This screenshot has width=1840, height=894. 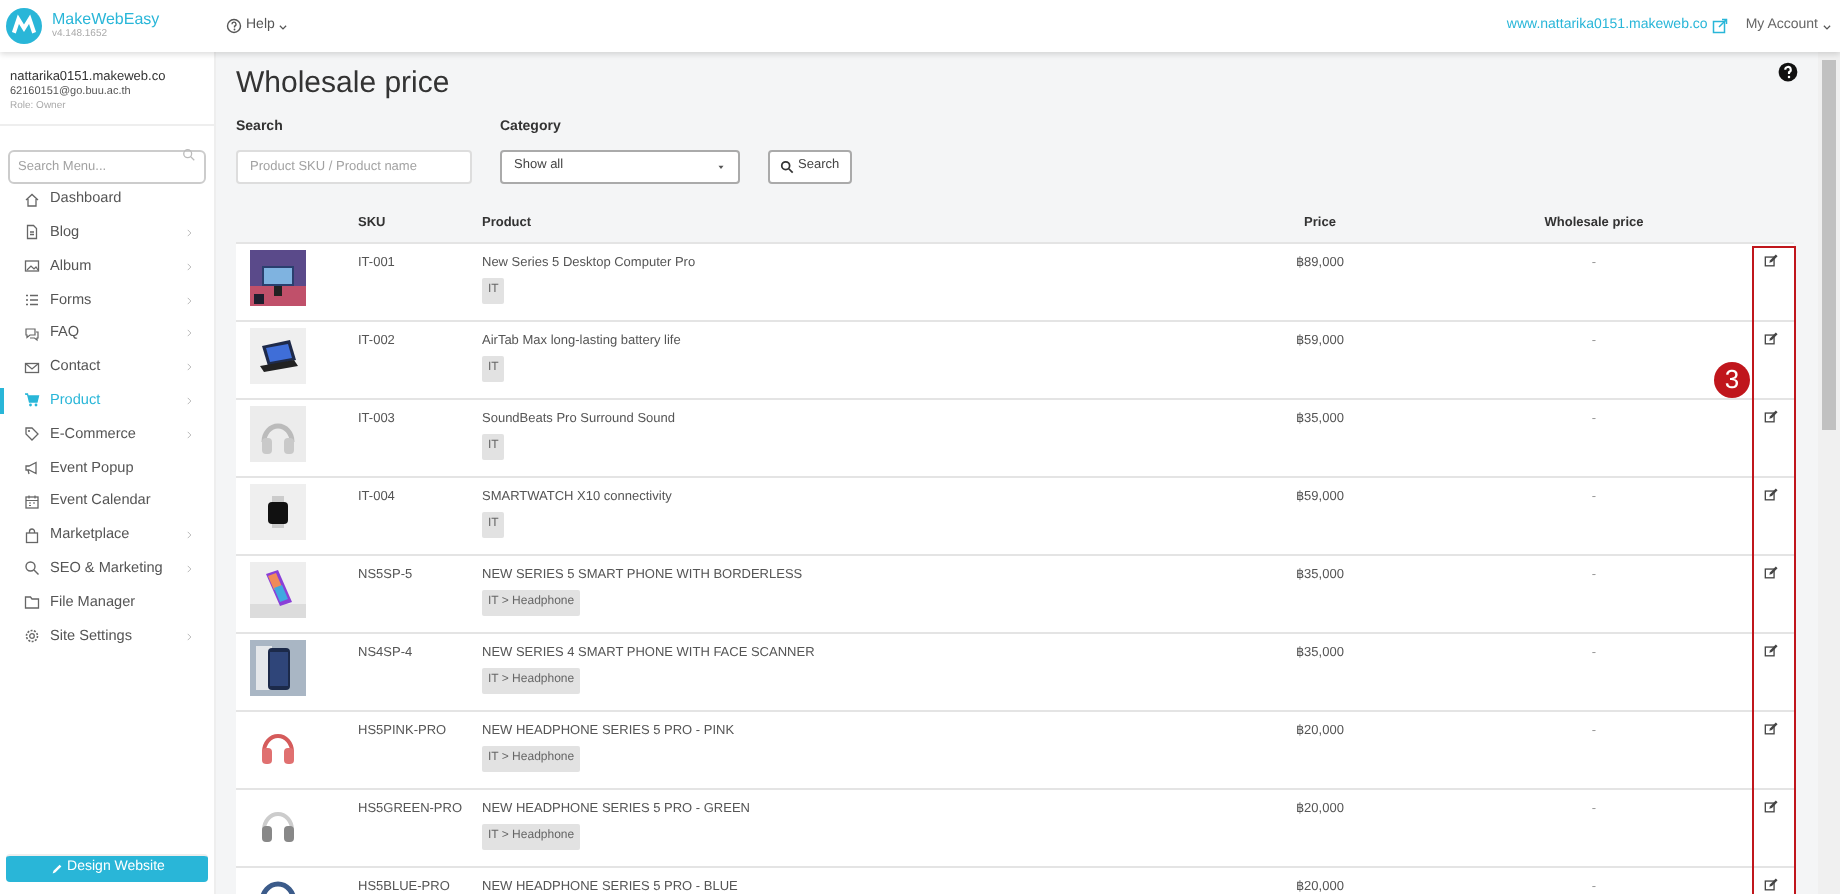 I want to click on megaphone-icon, so click(x=32, y=468).